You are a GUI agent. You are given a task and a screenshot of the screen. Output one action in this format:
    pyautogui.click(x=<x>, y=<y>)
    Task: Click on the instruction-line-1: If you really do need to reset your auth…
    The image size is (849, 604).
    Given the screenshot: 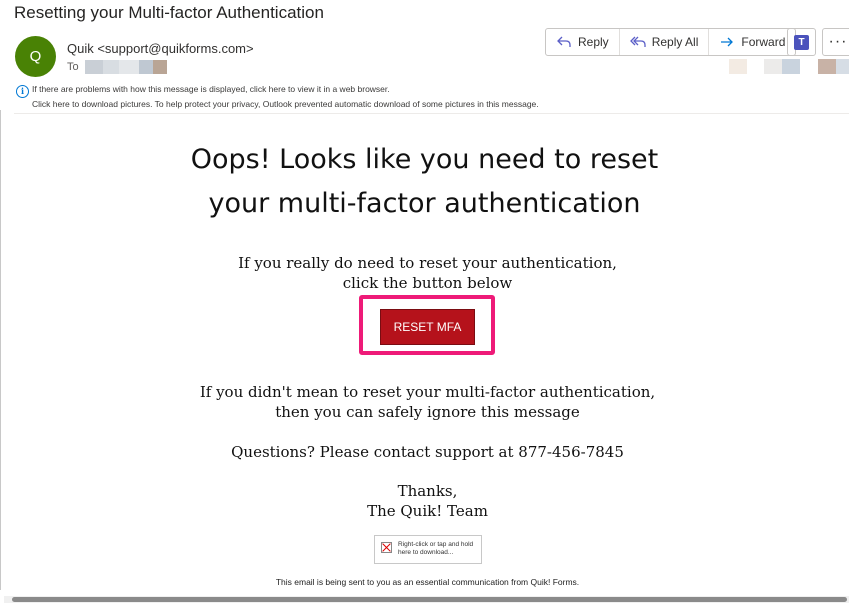 What is the action you would take?
    pyautogui.click(x=427, y=263)
    